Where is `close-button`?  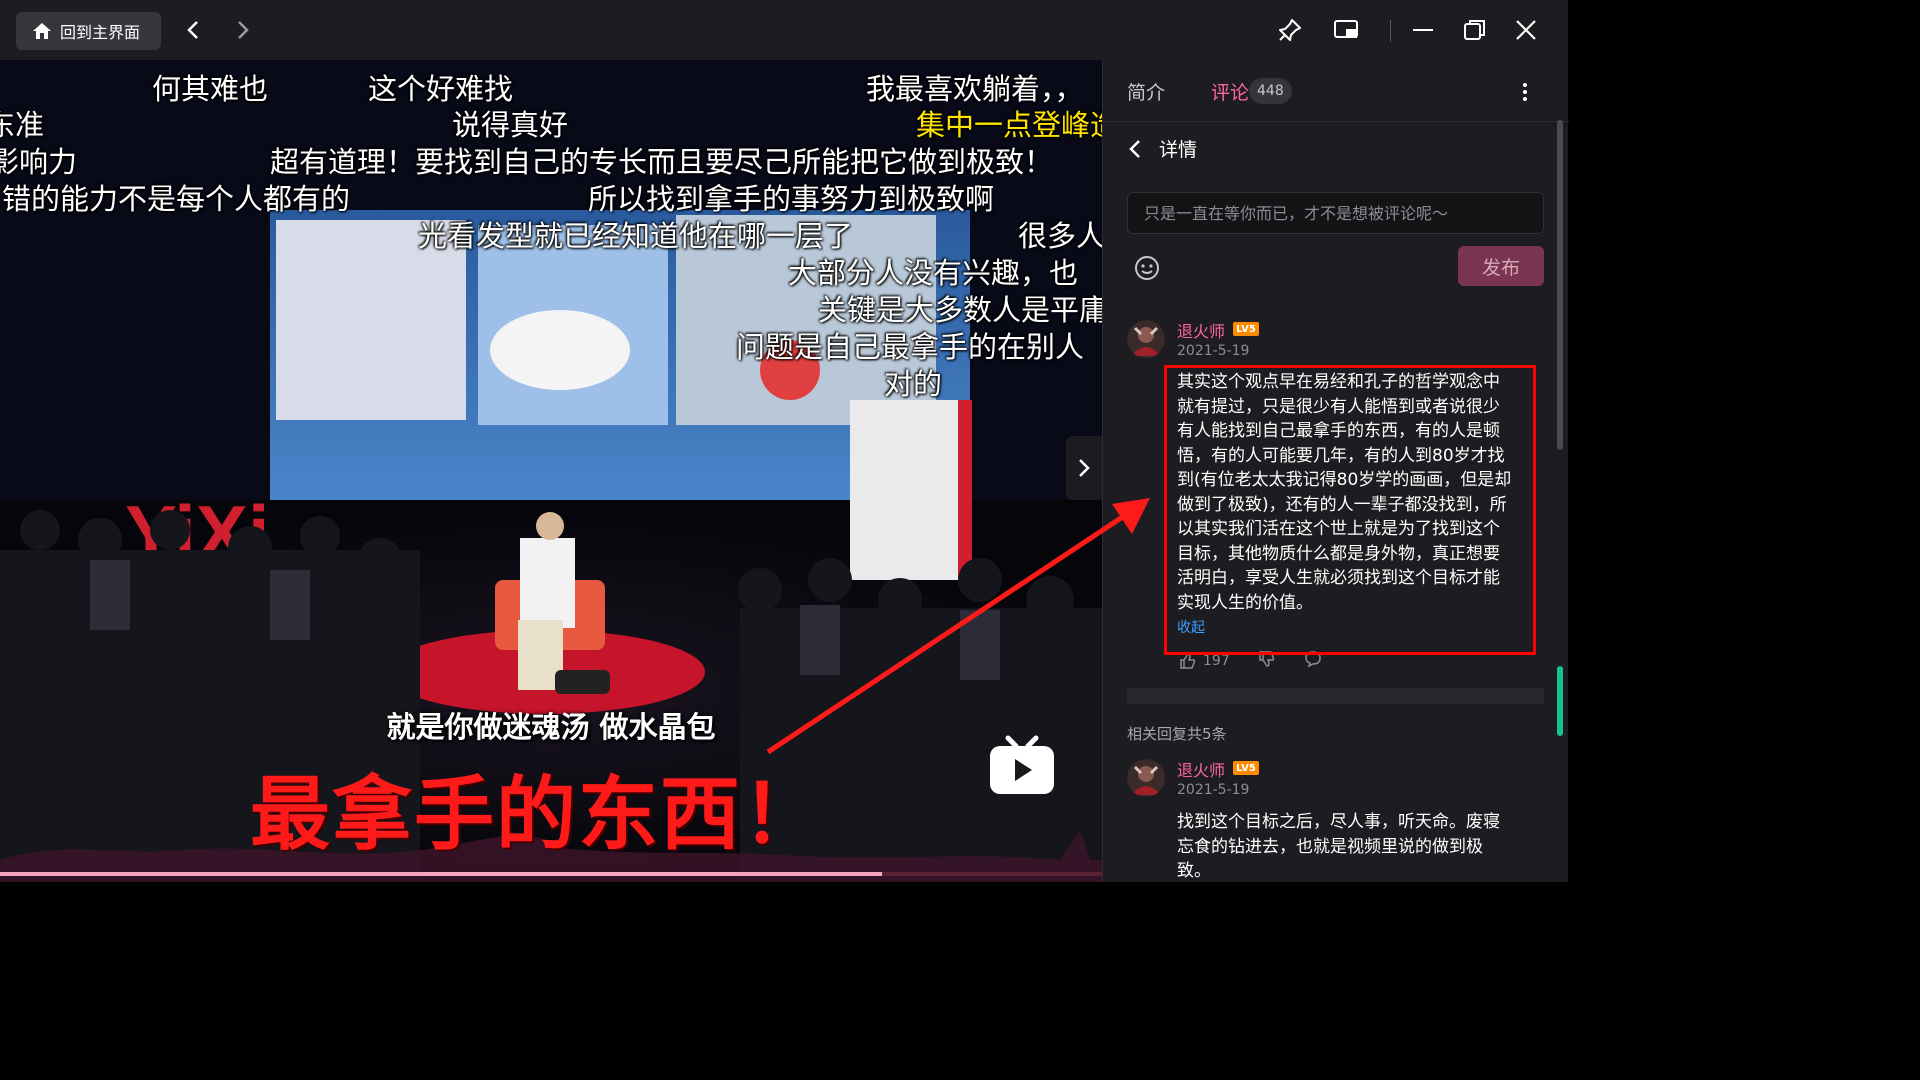 close-button is located at coordinates (1526, 30).